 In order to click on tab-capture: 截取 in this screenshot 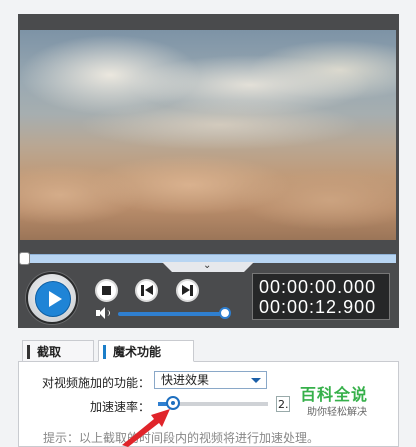, I will do `click(58, 351)`.